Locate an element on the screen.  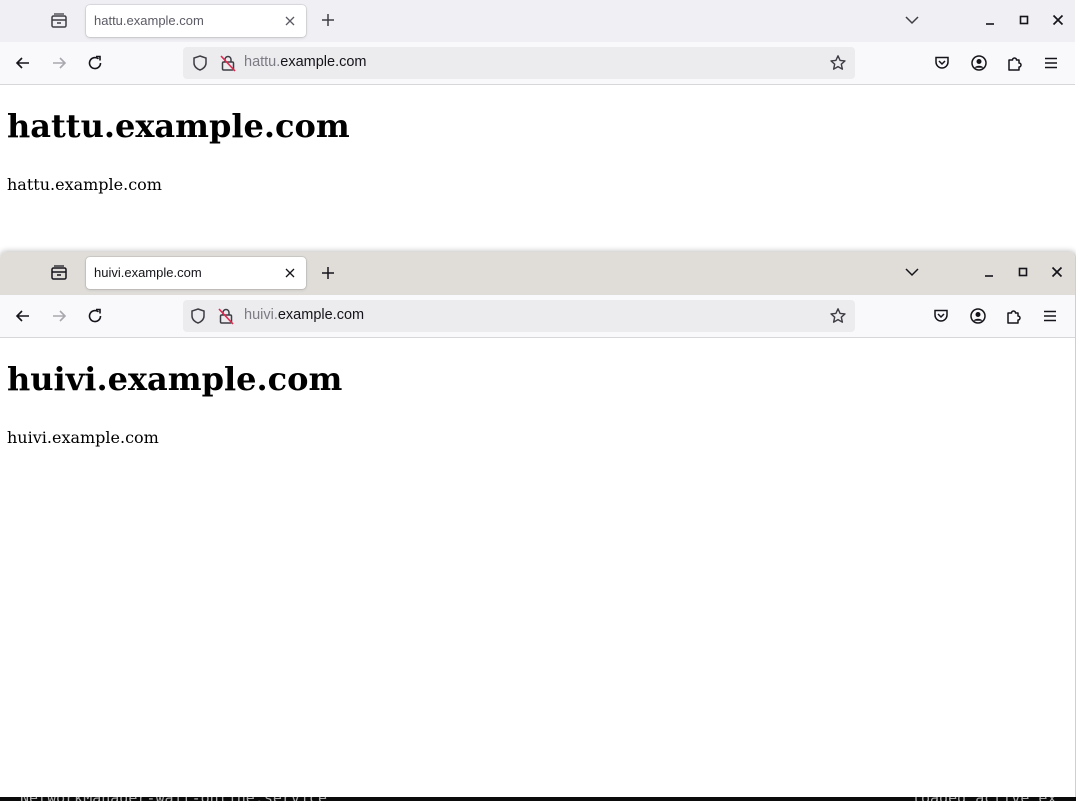
navigation-toolbar: hattu.example.com is located at coordinates (537, 63).